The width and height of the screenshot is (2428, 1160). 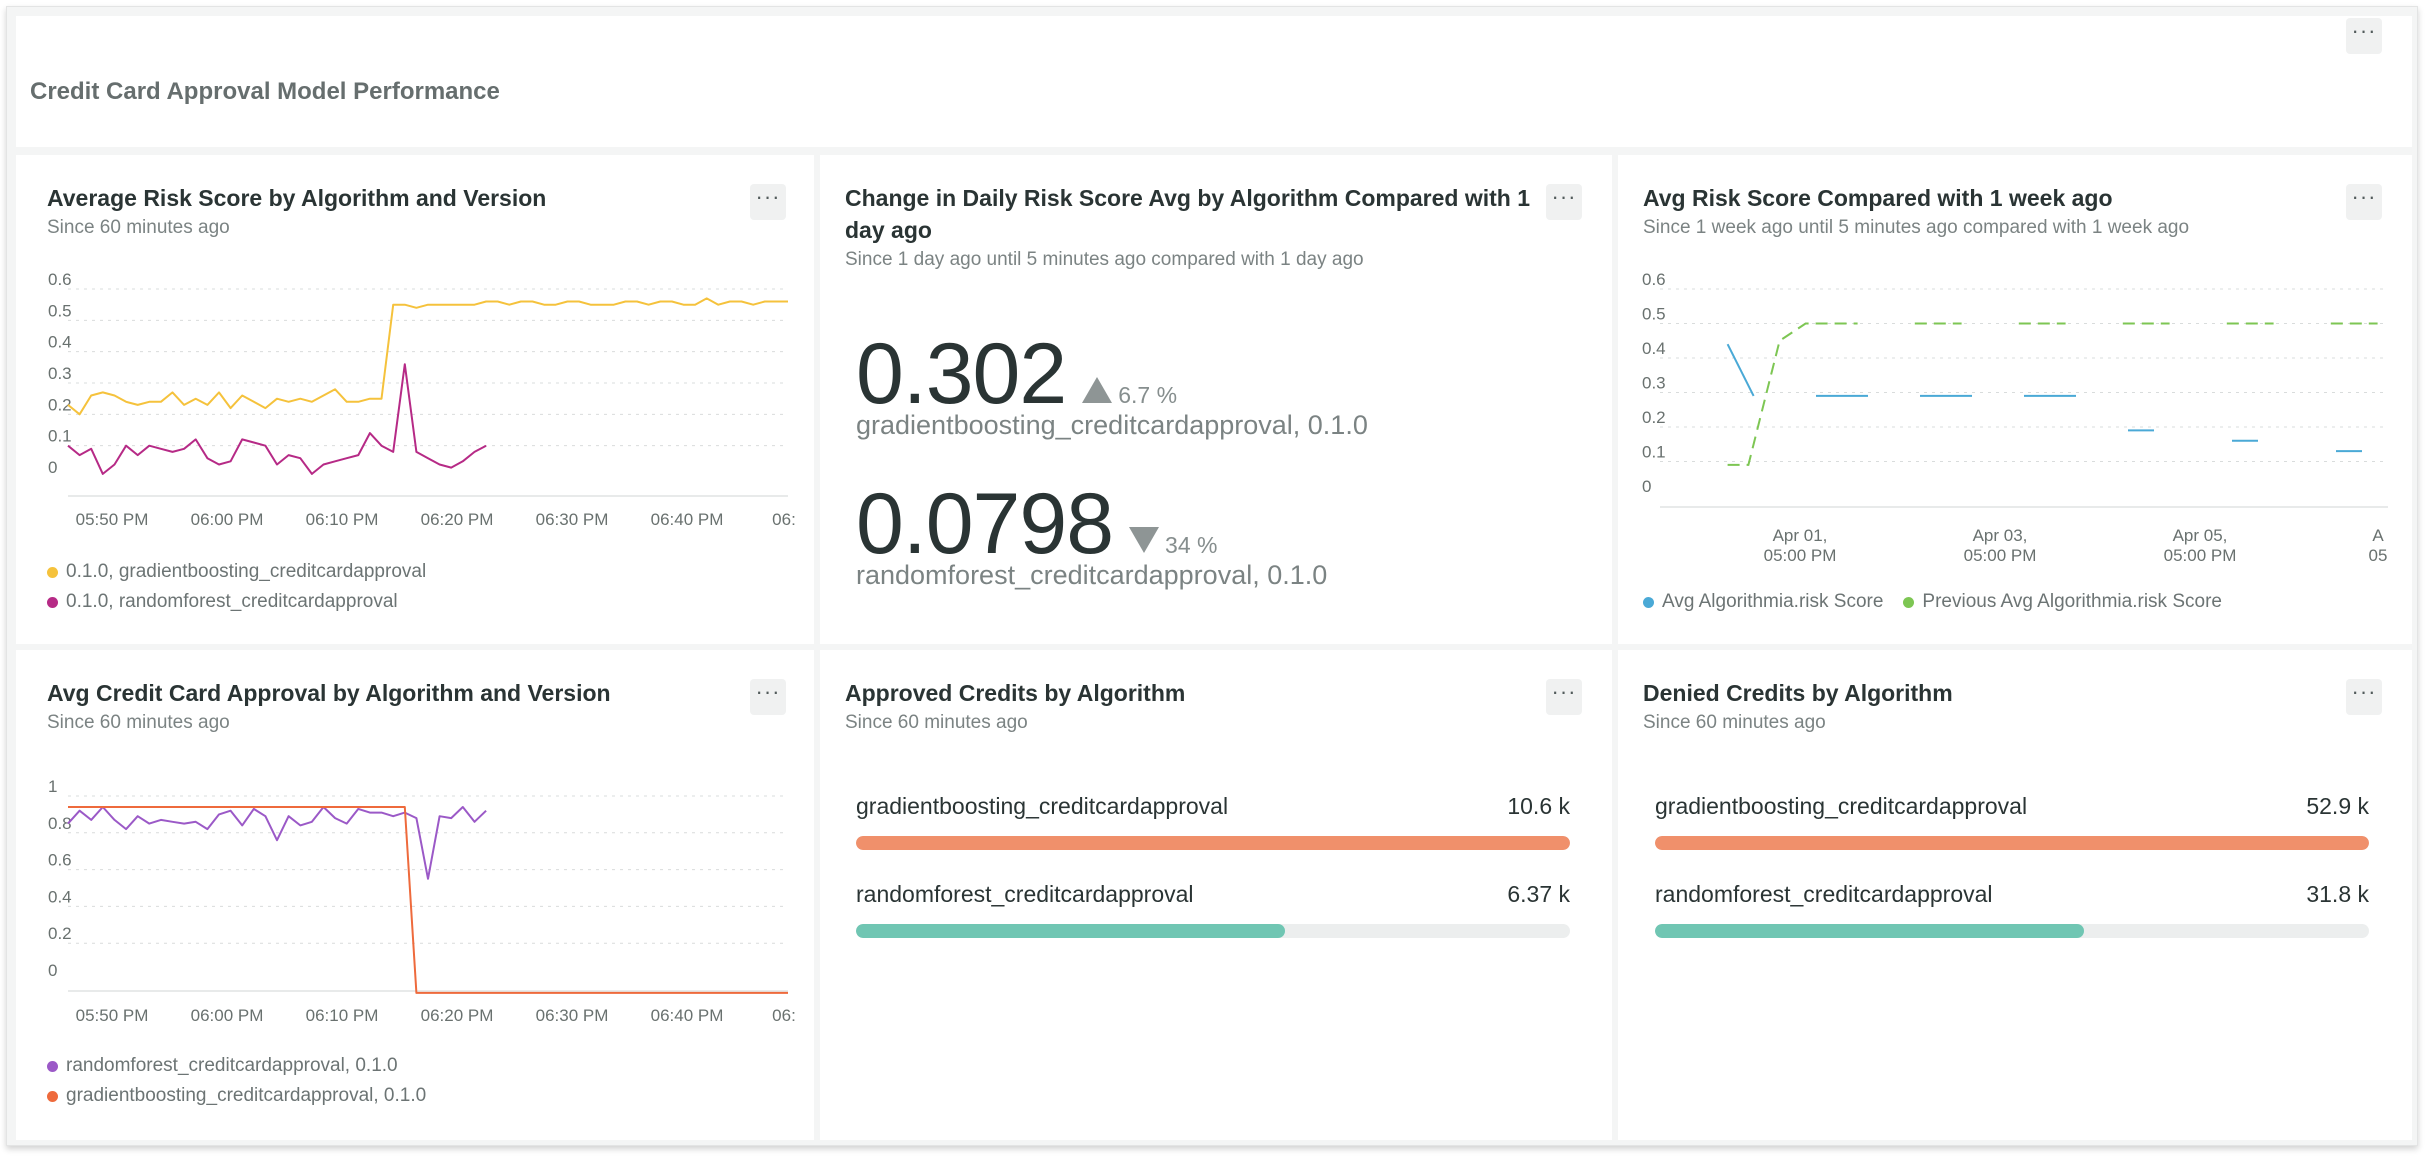 I want to click on x-tick-label: Apr 01,, so click(x=1800, y=535).